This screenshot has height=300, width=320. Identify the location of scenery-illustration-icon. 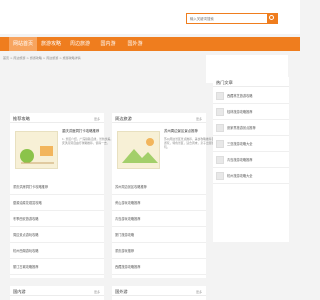
(138, 150).